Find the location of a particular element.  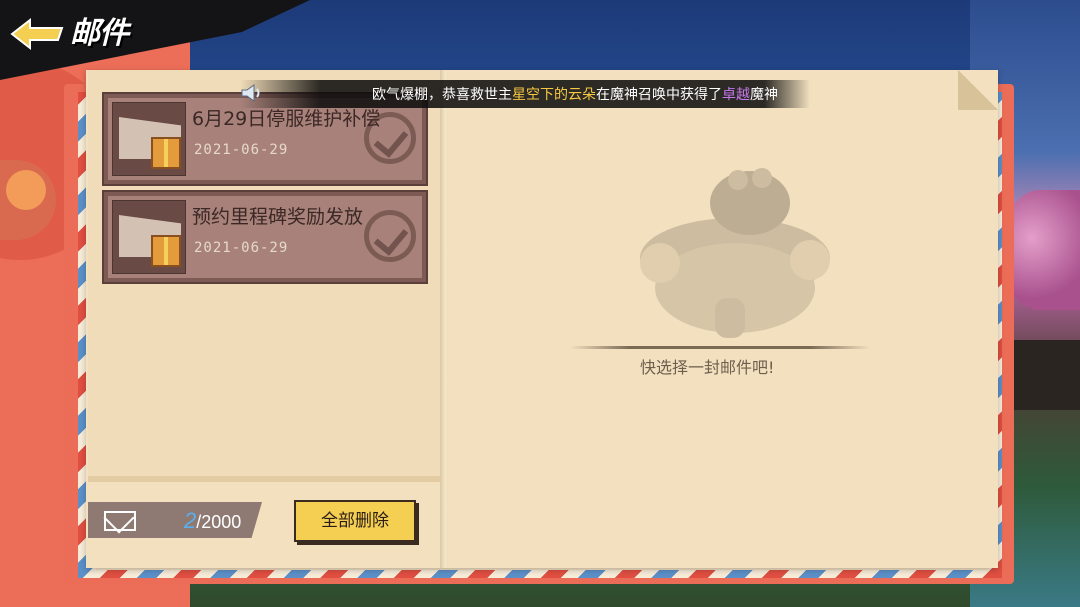

announcement-text: 欧气爆棚，恭喜救世主星空下的云朵在魔神召唤中获得了卓越魔神 is located at coordinates (575, 94).